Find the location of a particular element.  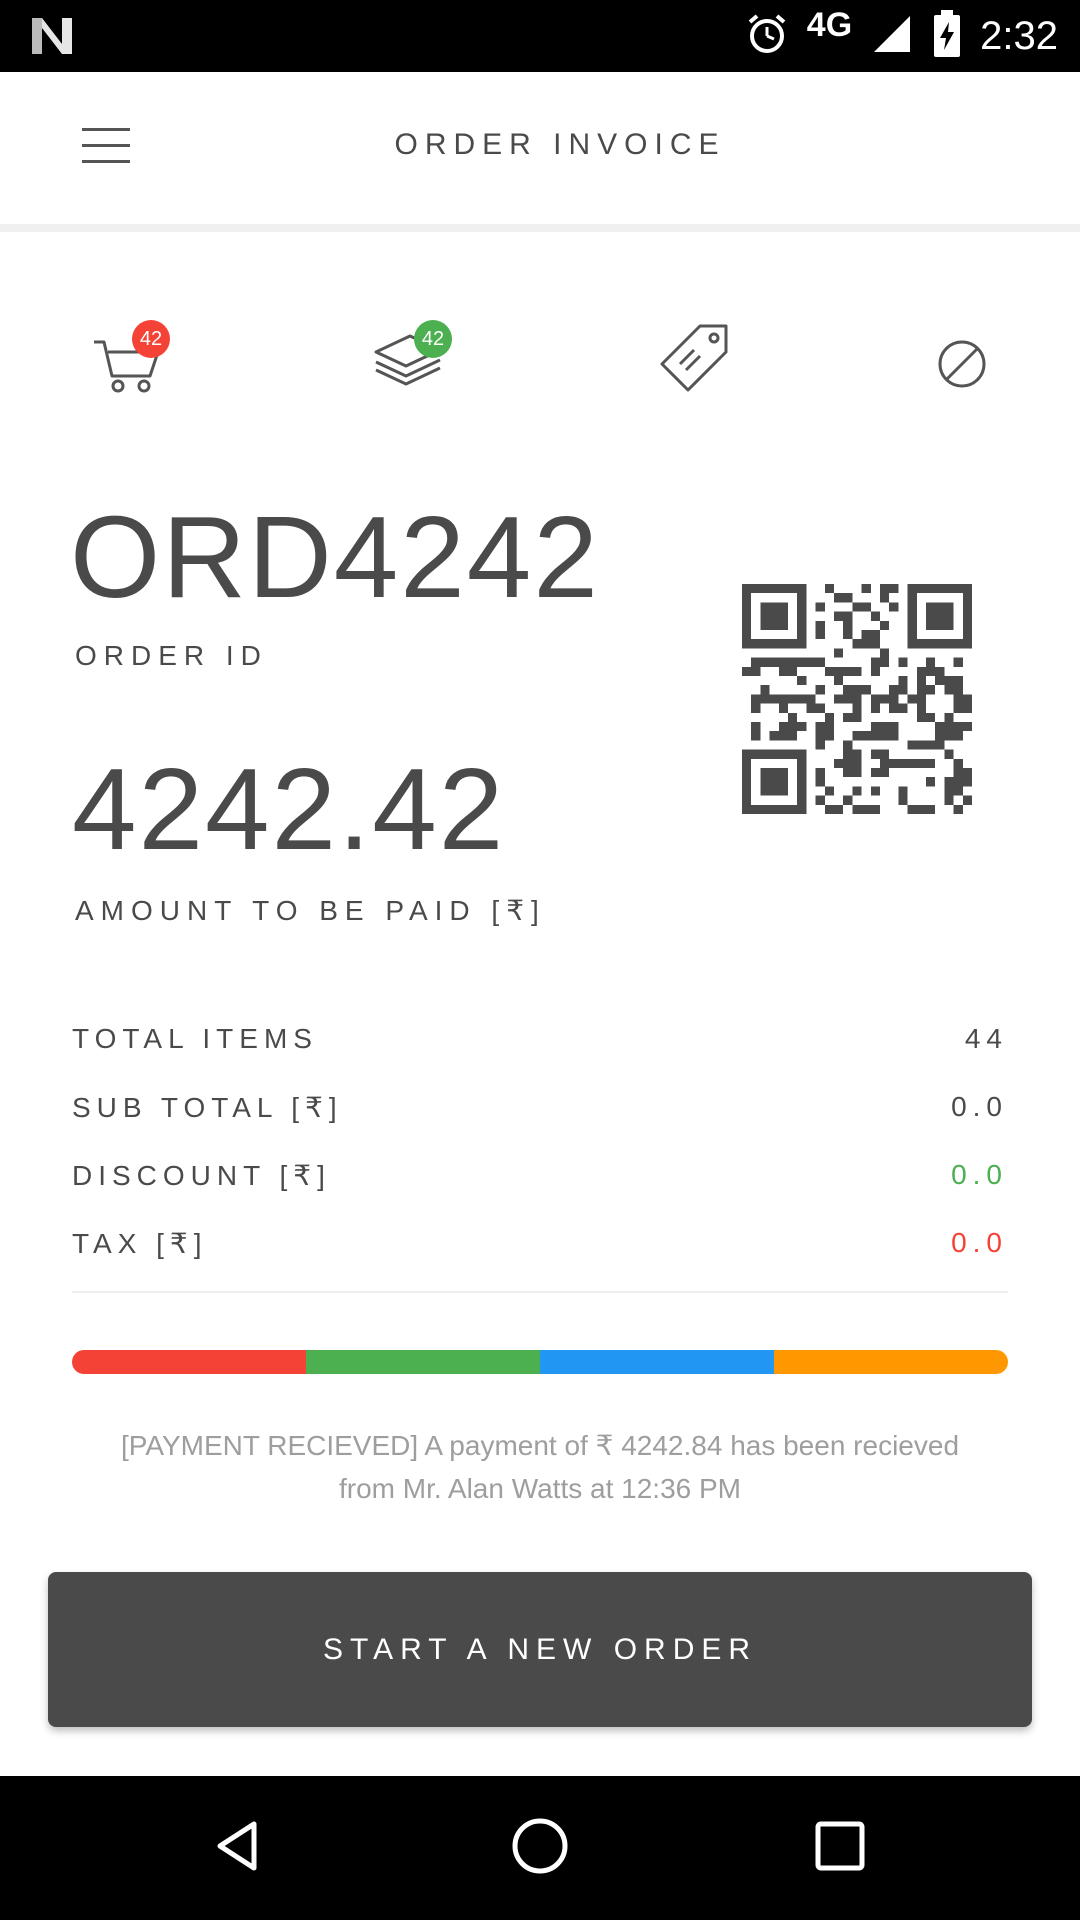

back-button is located at coordinates (240, 1848).